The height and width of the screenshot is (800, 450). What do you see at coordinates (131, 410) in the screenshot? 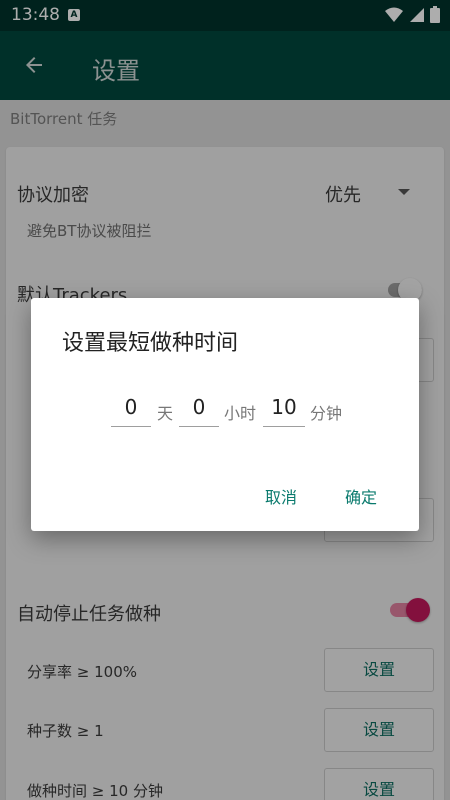
I see `days-input: 0` at bounding box center [131, 410].